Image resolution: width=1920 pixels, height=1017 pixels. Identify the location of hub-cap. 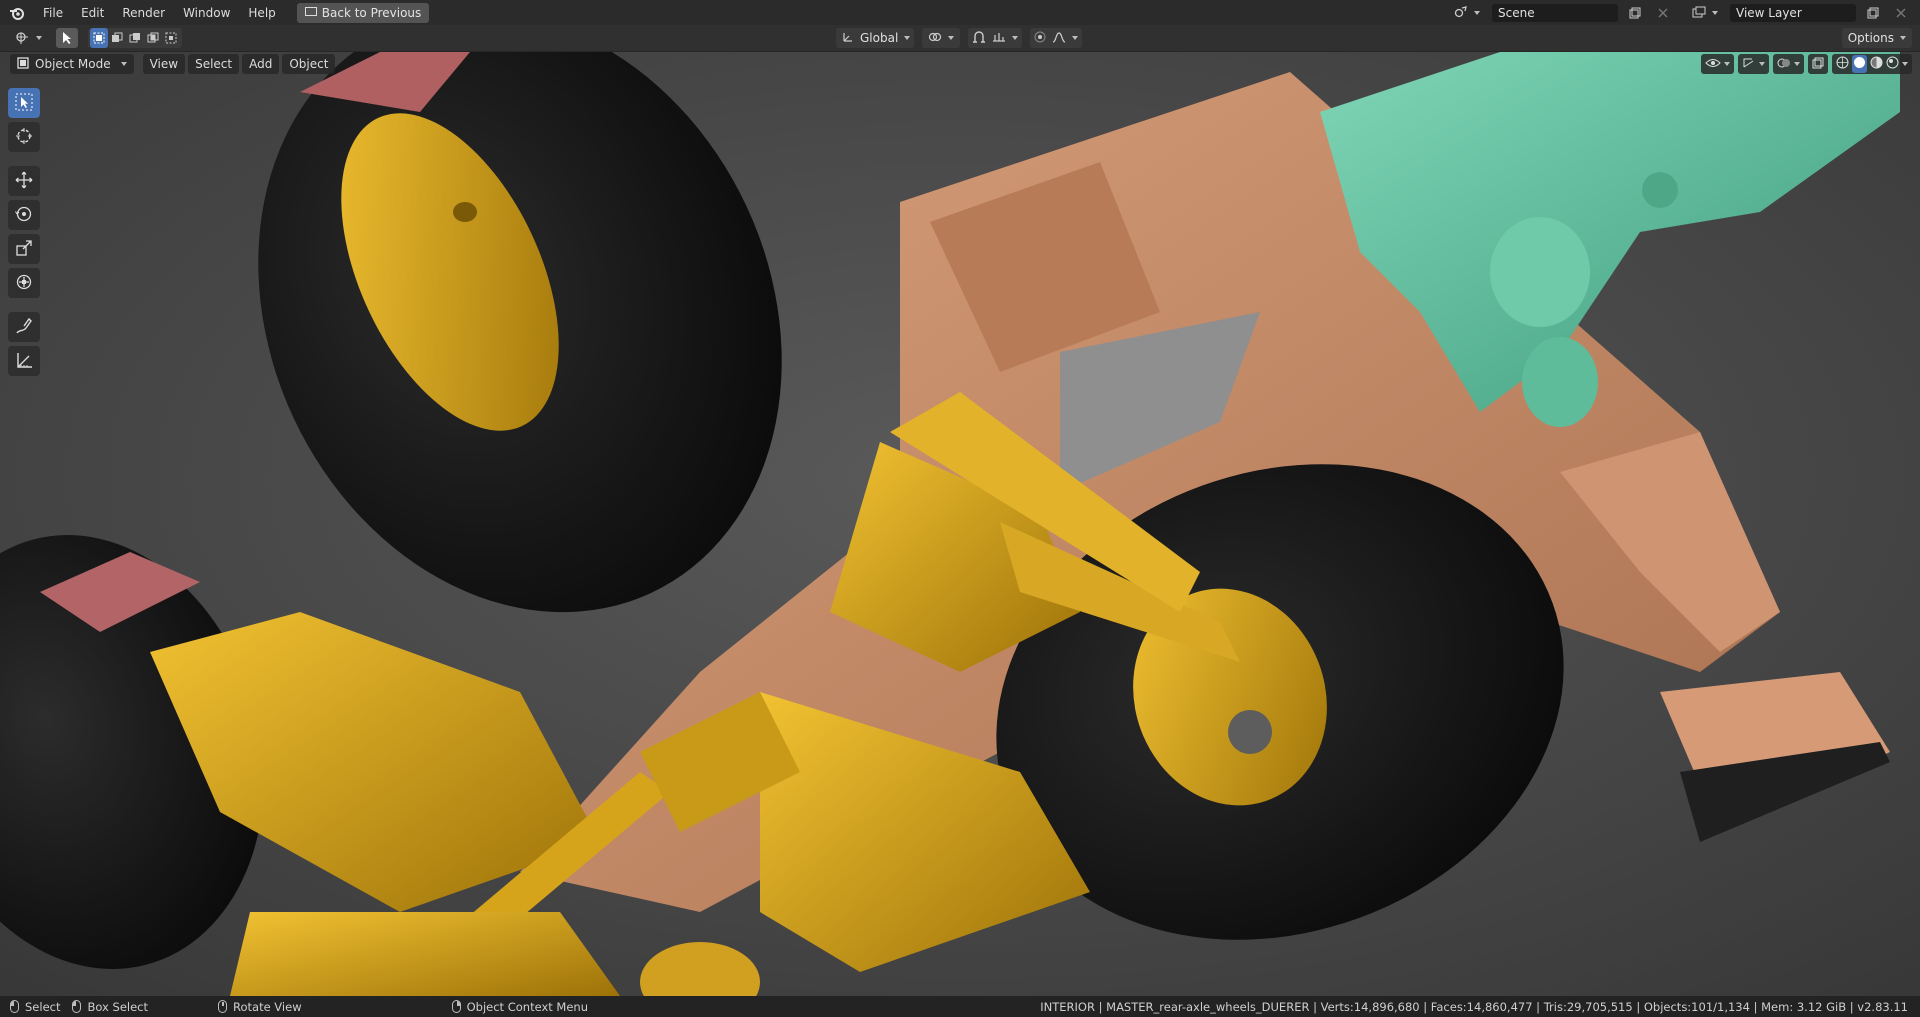
(1250, 732).